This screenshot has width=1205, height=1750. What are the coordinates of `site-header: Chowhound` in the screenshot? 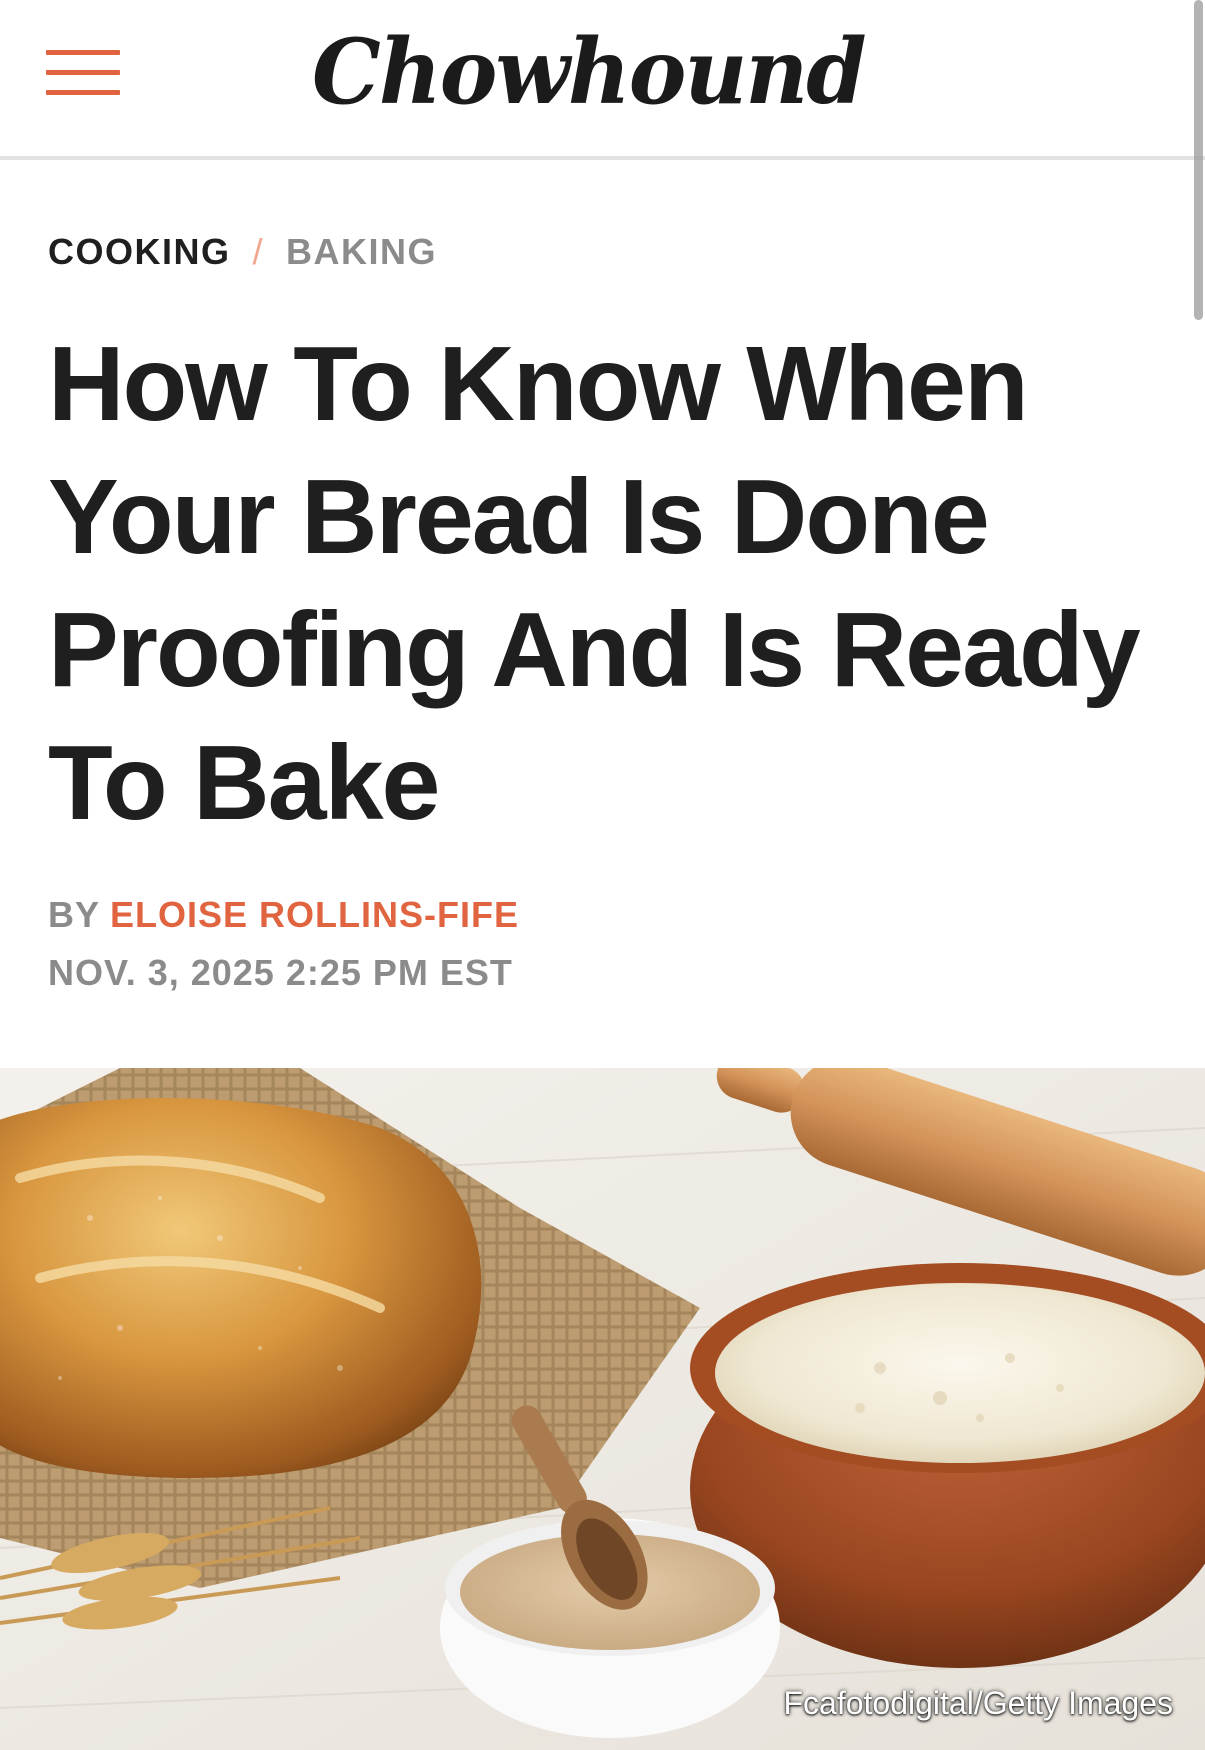 It's located at (602, 80).